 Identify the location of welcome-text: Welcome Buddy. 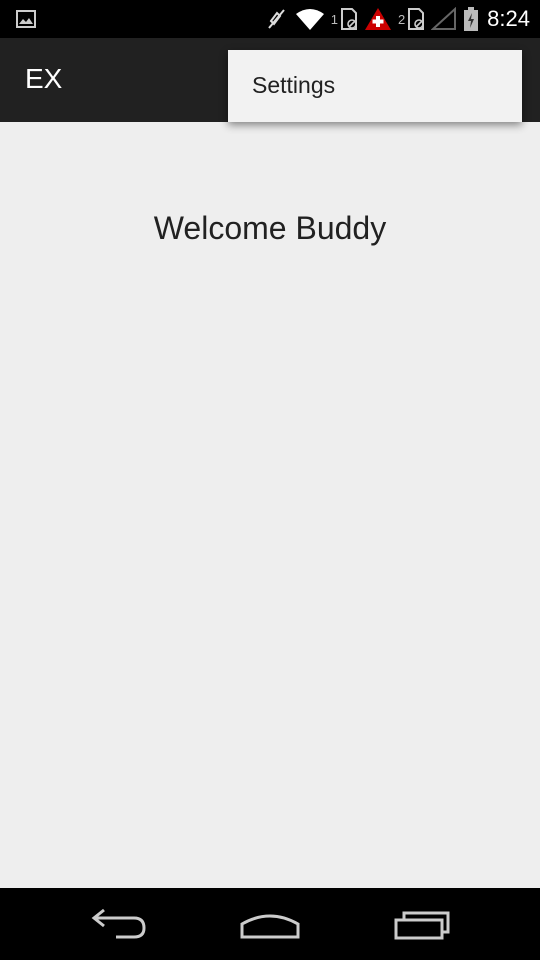
(270, 228).